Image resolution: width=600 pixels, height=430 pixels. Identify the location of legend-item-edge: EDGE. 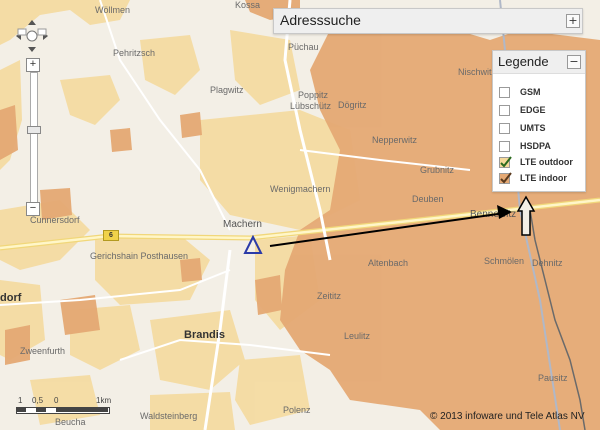
(522, 110).